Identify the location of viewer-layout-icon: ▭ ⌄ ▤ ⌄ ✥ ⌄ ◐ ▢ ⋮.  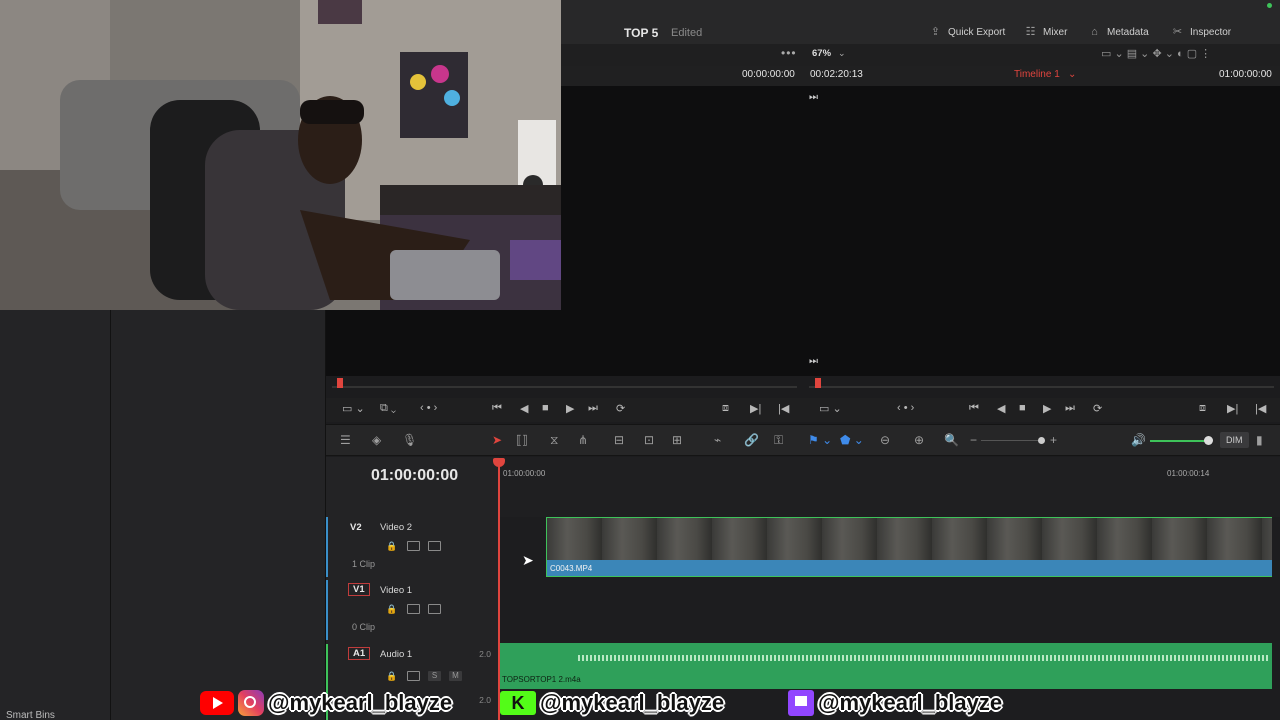
(1156, 53).